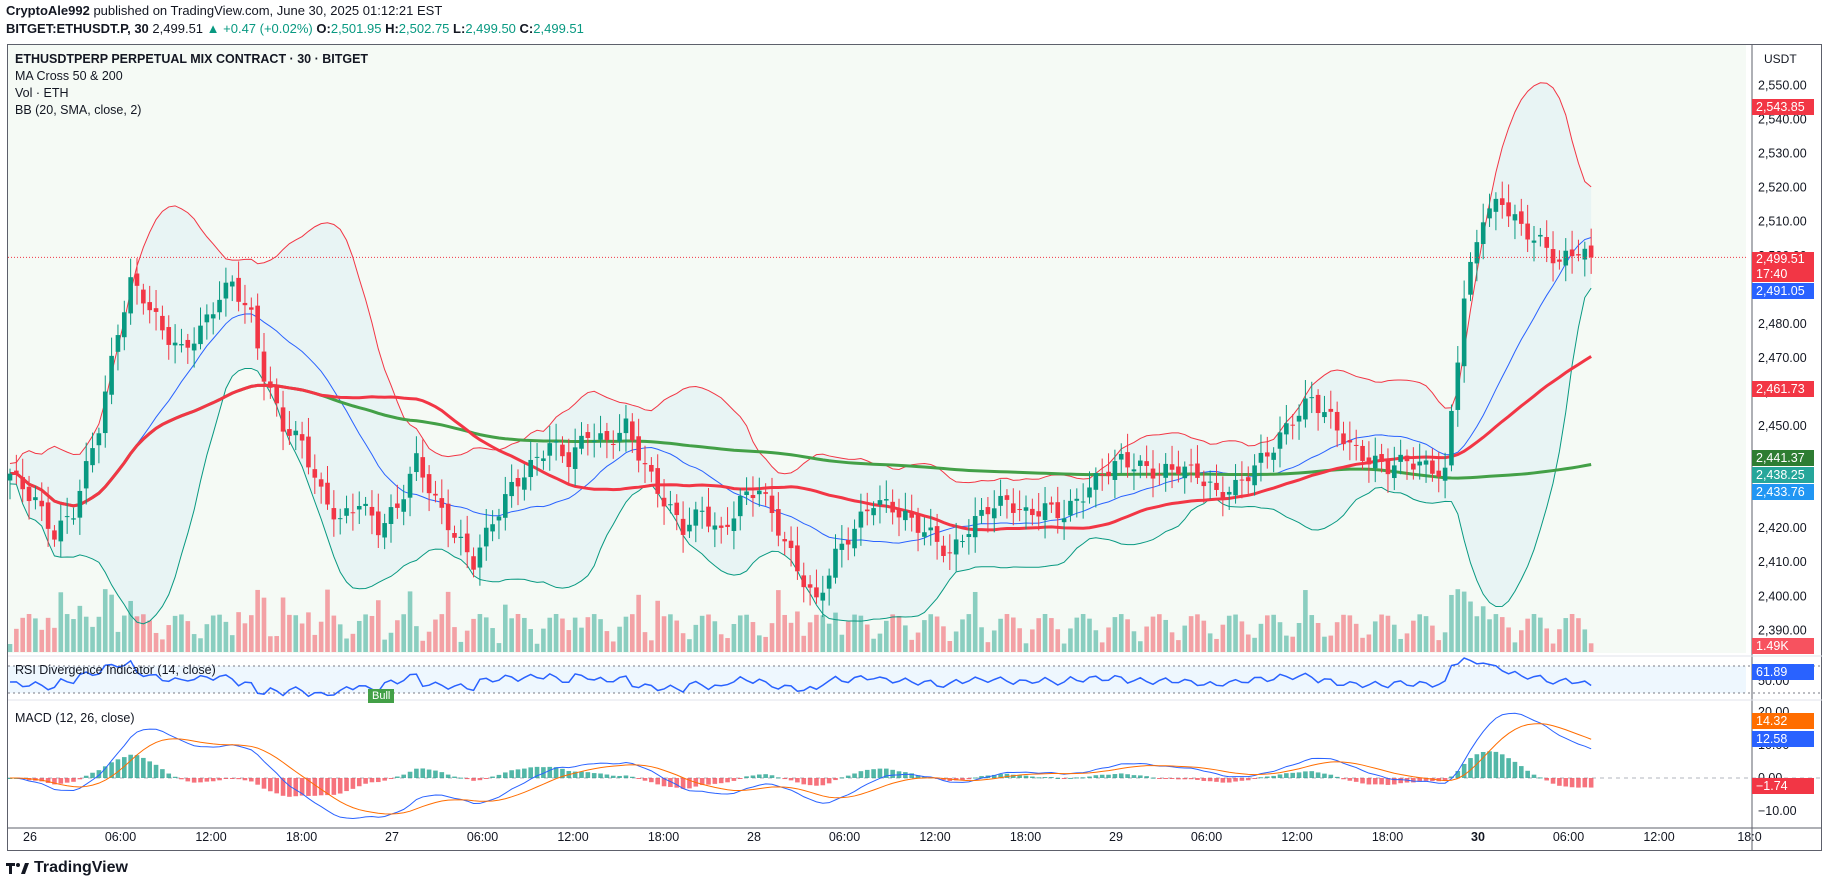 This screenshot has height=886, width=1829. What do you see at coordinates (78, 110) in the screenshot?
I see `legend-bb: BB (20, SMA, close, 2)` at bounding box center [78, 110].